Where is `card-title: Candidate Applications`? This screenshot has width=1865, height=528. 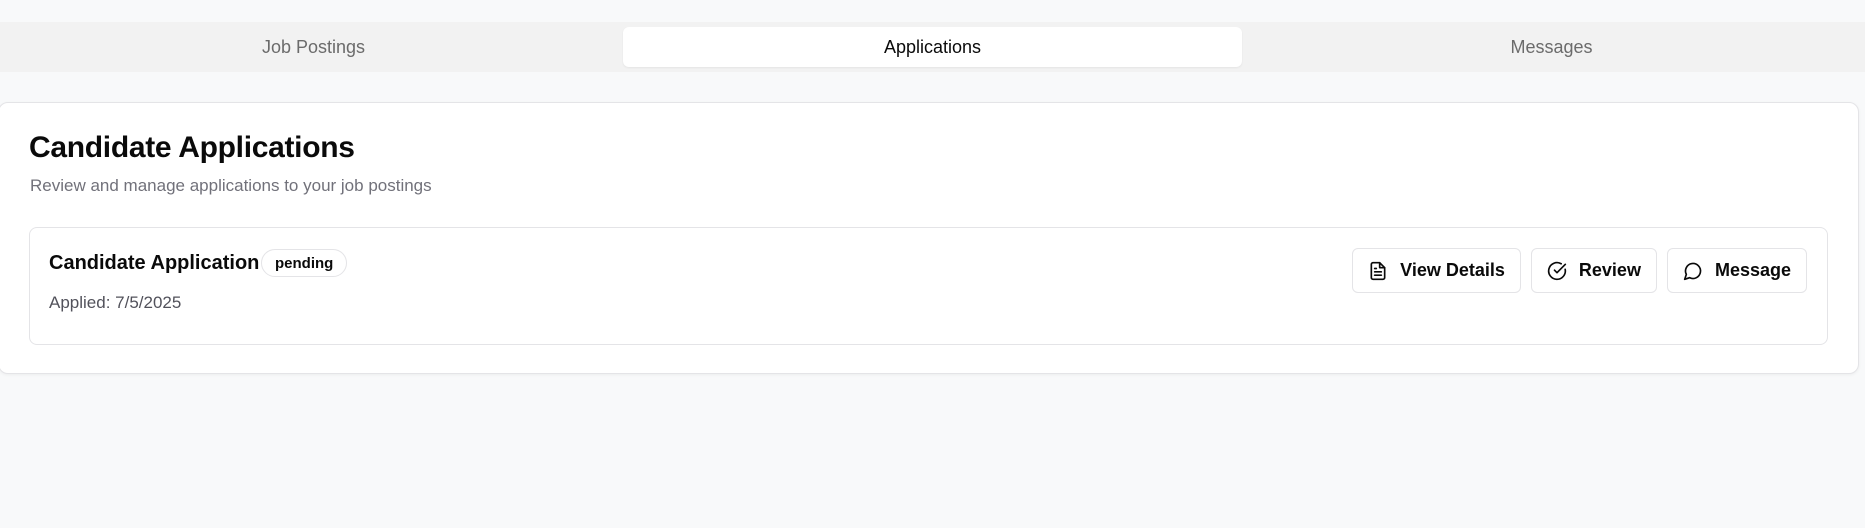
card-title: Candidate Applications is located at coordinates (192, 147).